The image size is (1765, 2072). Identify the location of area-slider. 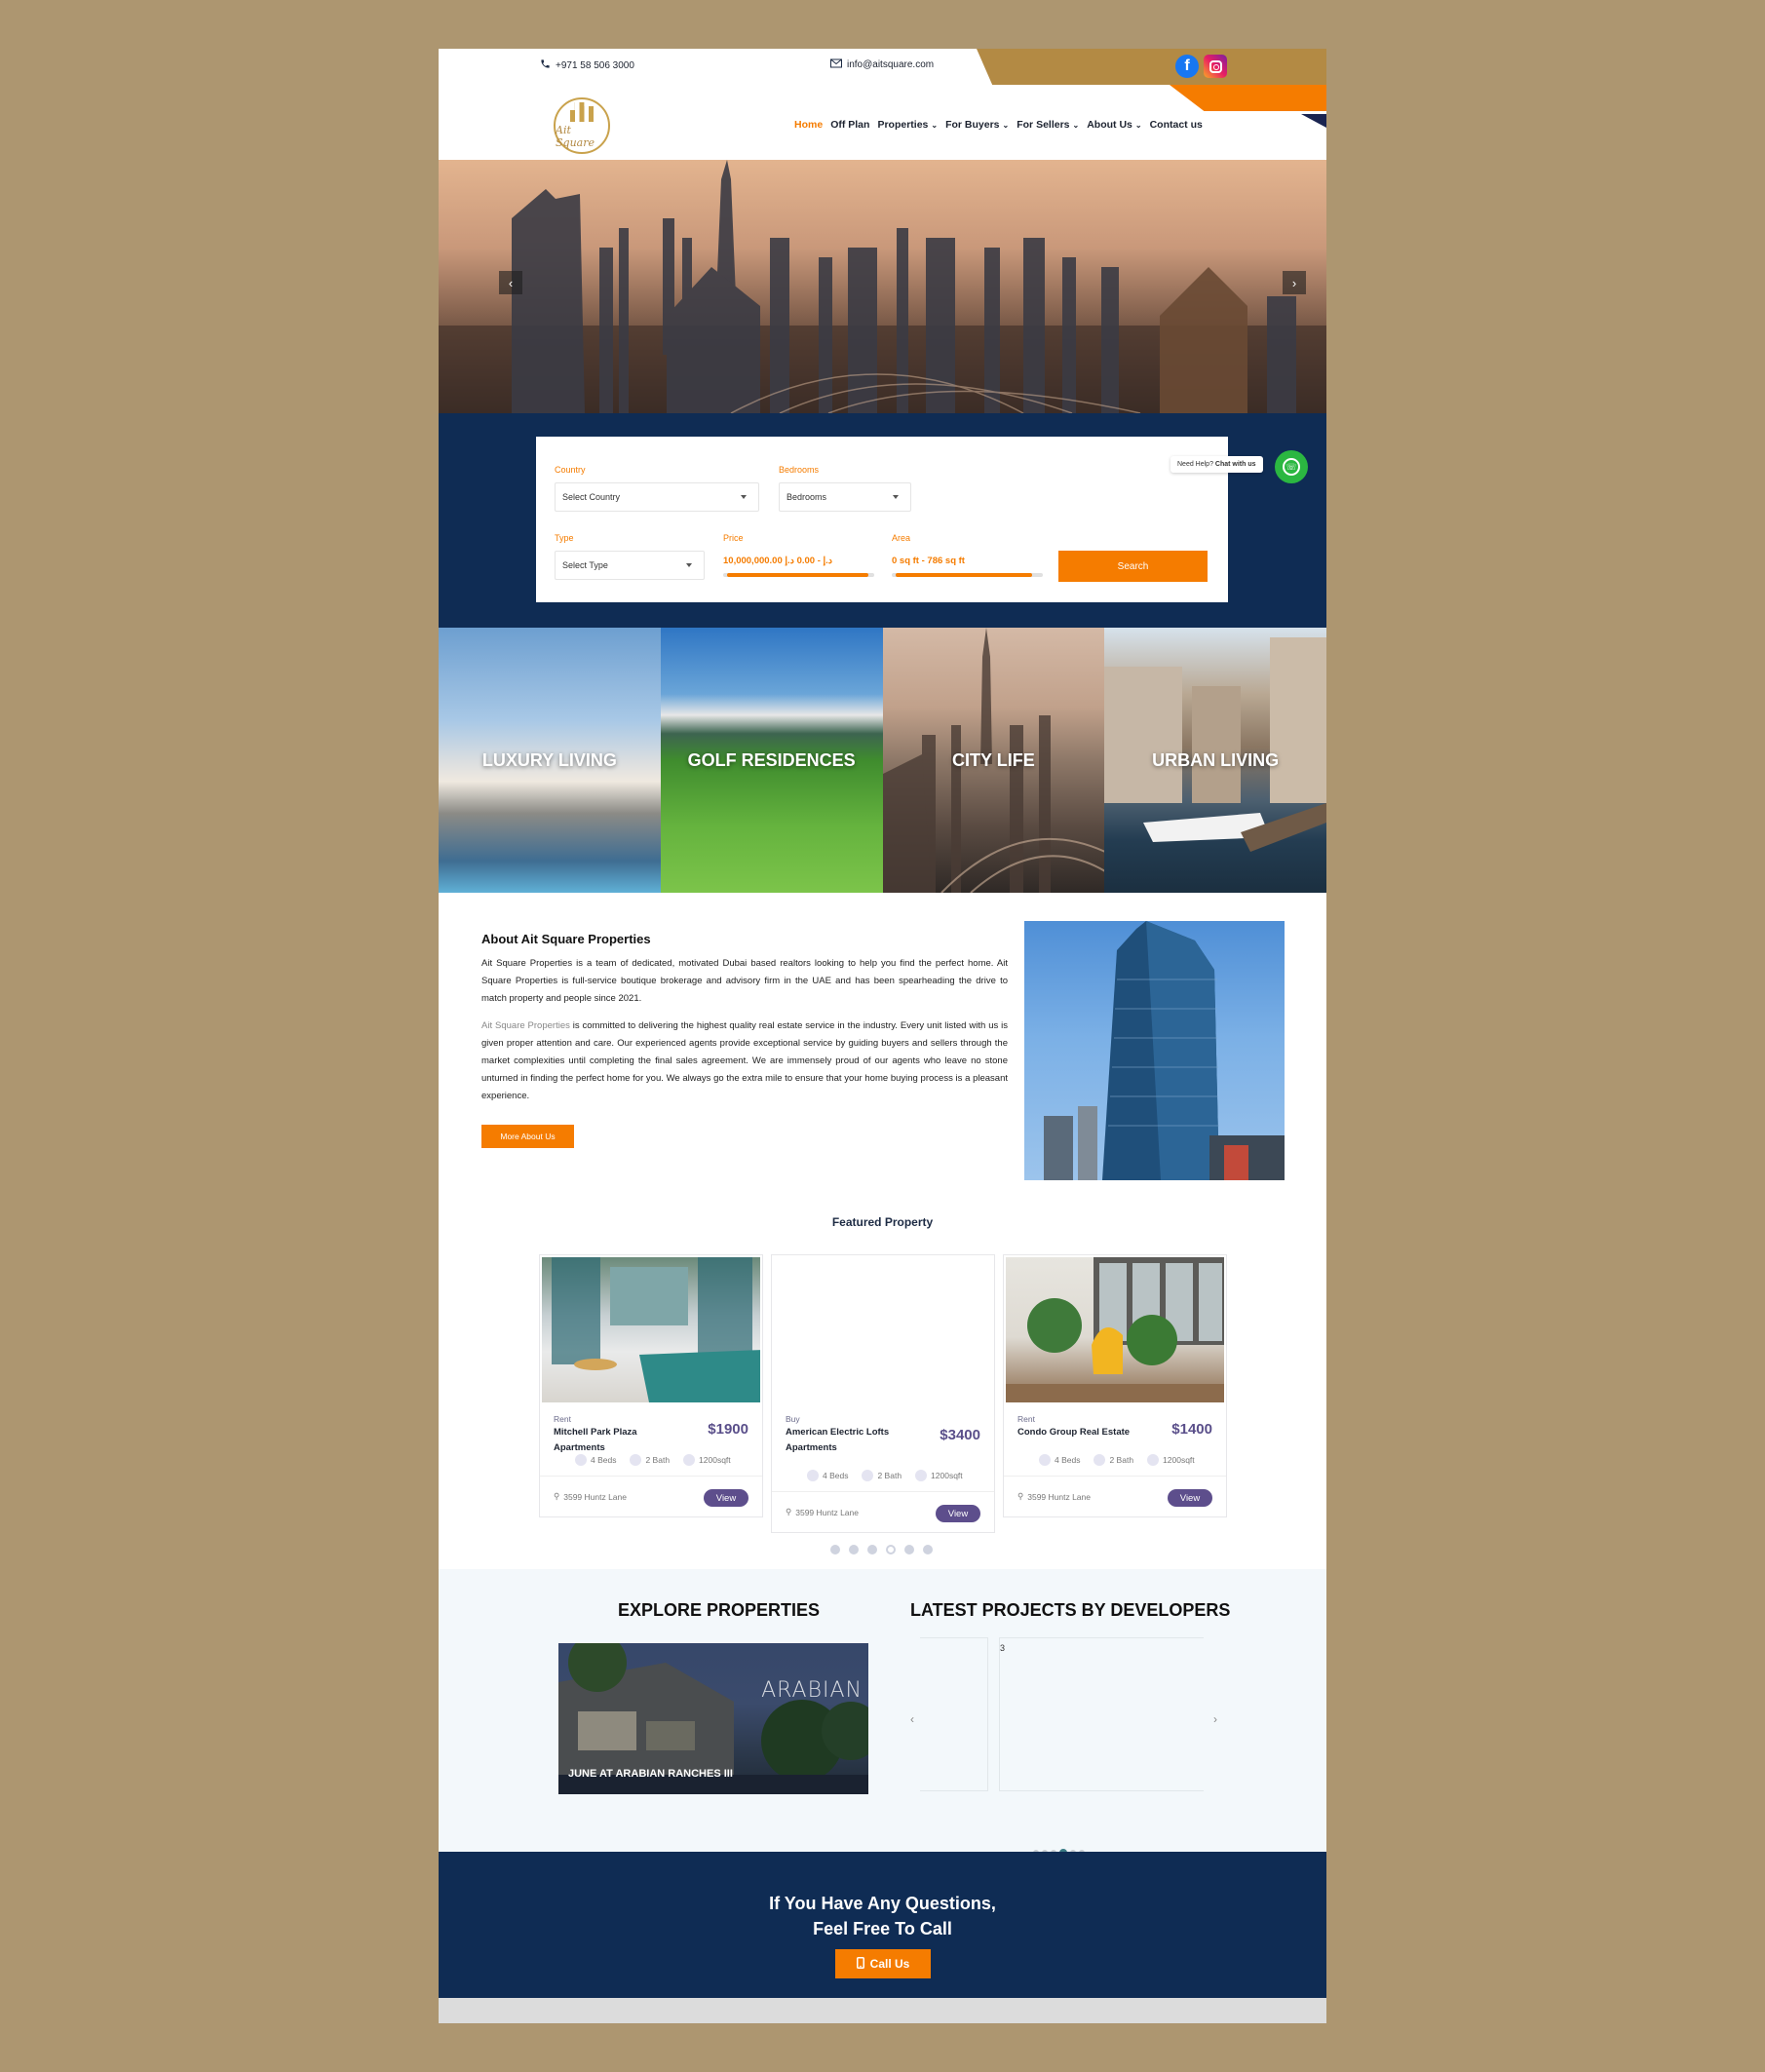
(964, 575).